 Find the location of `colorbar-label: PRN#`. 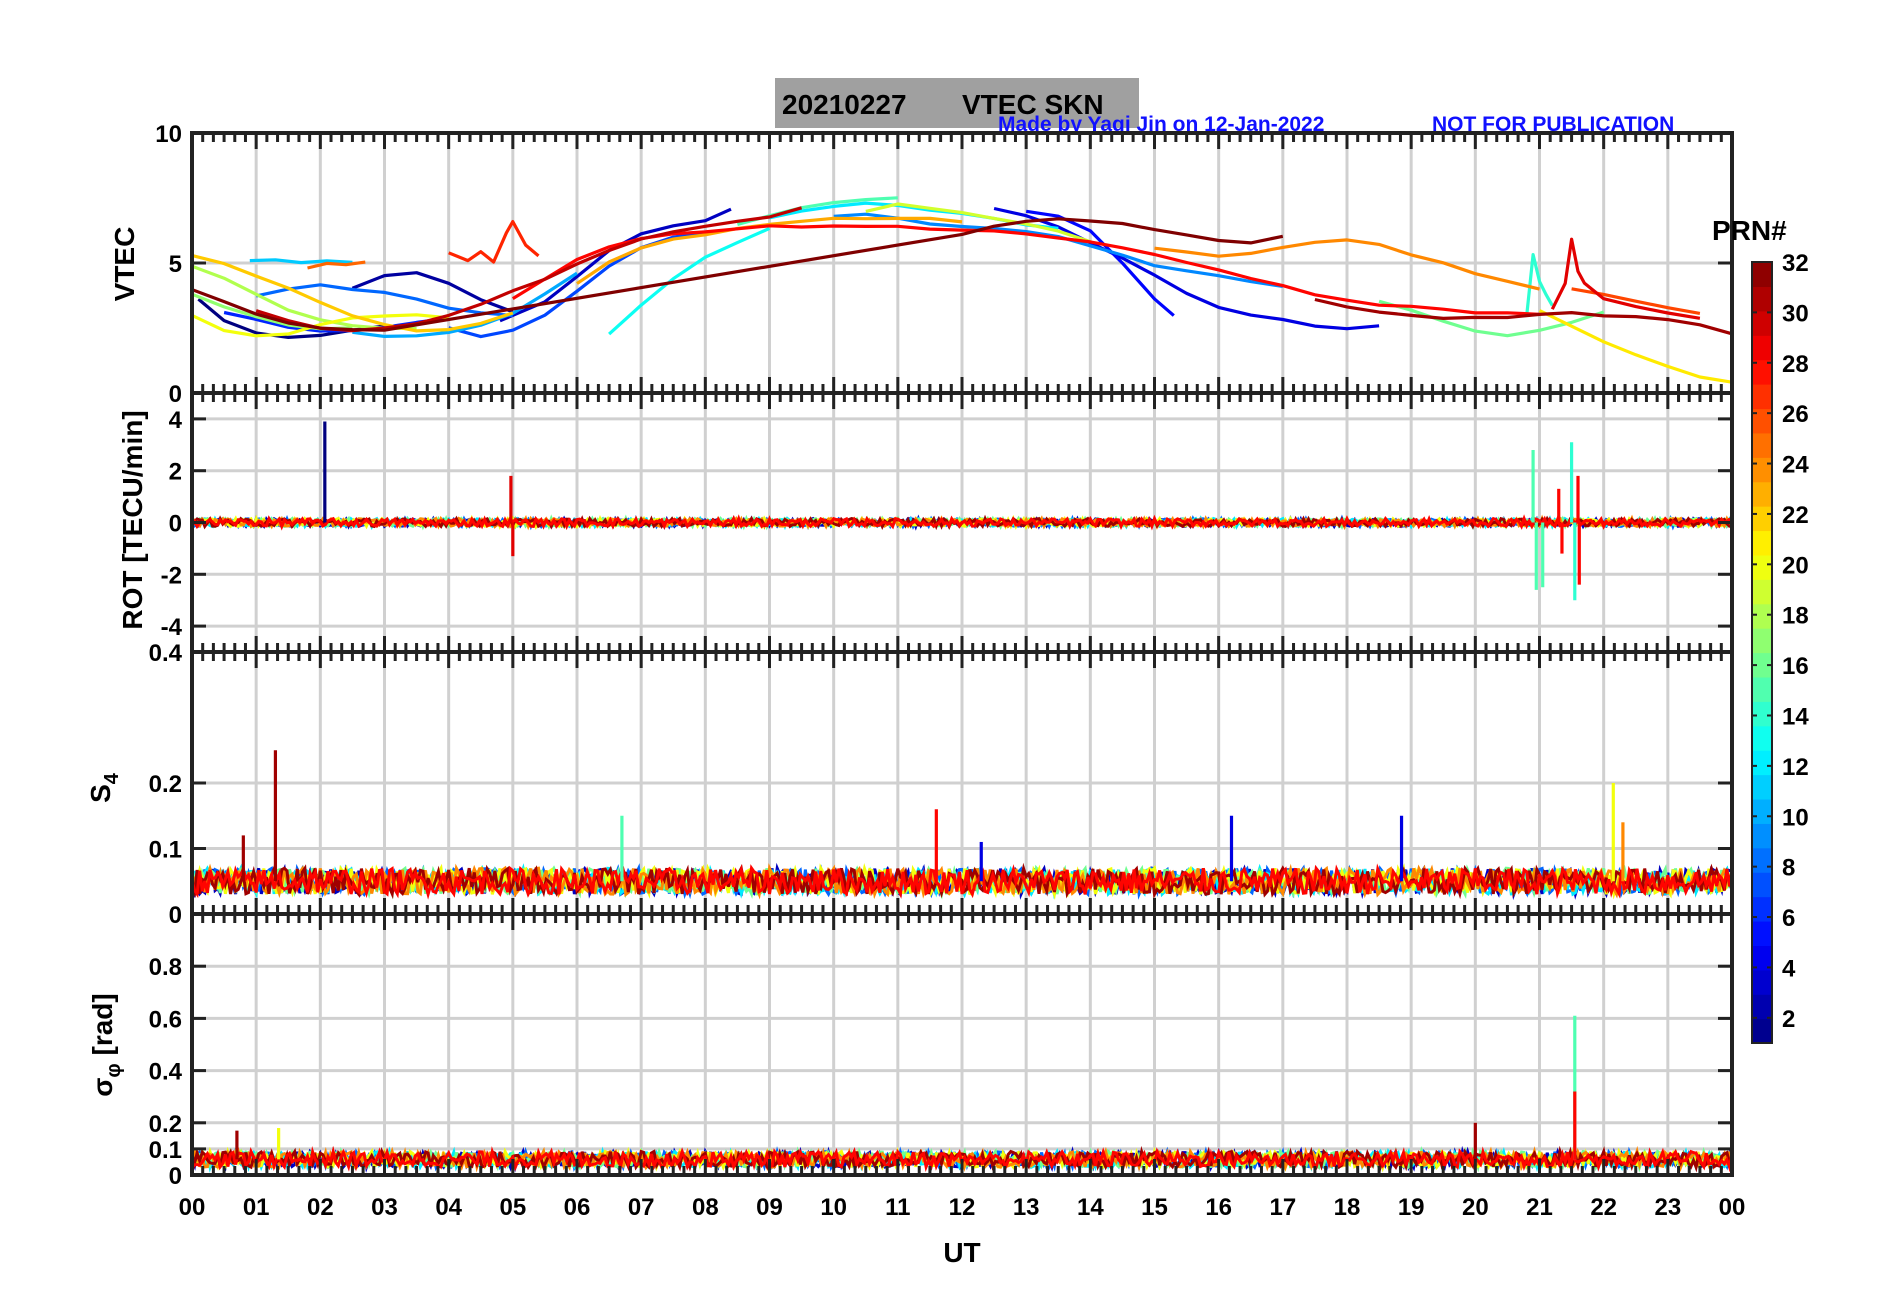

colorbar-label: PRN# is located at coordinates (1749, 230).